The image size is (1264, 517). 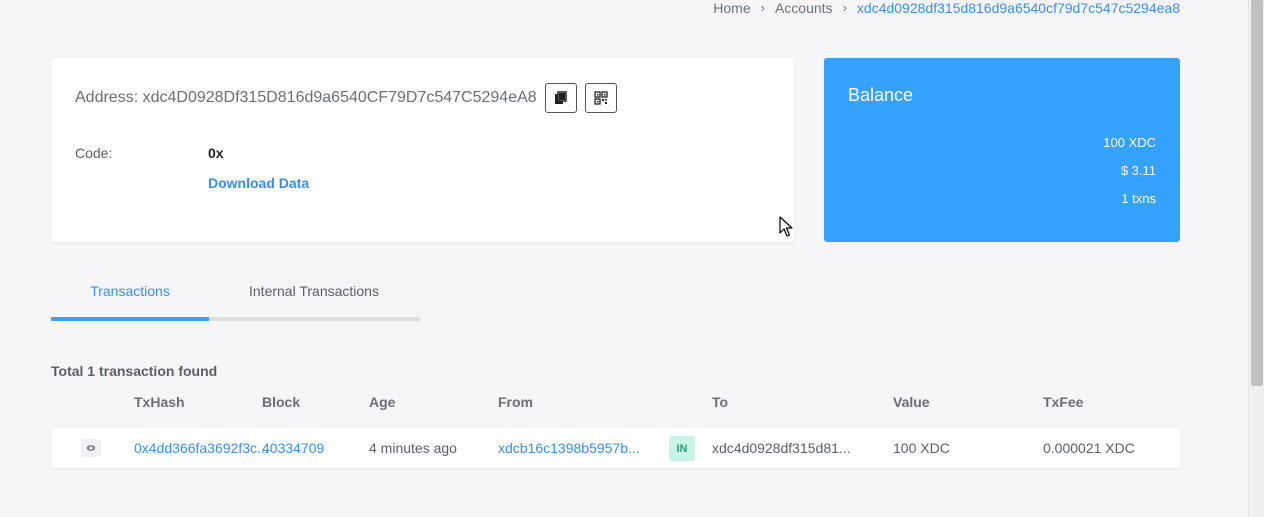 What do you see at coordinates (632, 404) in the screenshot?
I see `table-header: TxHash Block Age From To Value TxFee` at bounding box center [632, 404].